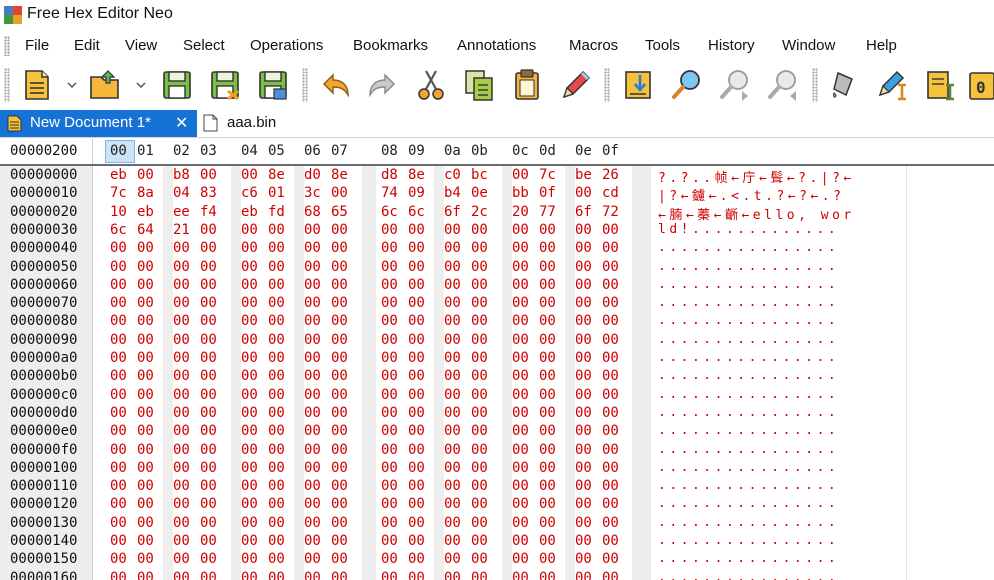 Image resolution: width=994 pixels, height=580 pixels. Describe the element at coordinates (98, 123) in the screenshot. I see `tab-new-document-1: New Document 1* ✕` at that location.